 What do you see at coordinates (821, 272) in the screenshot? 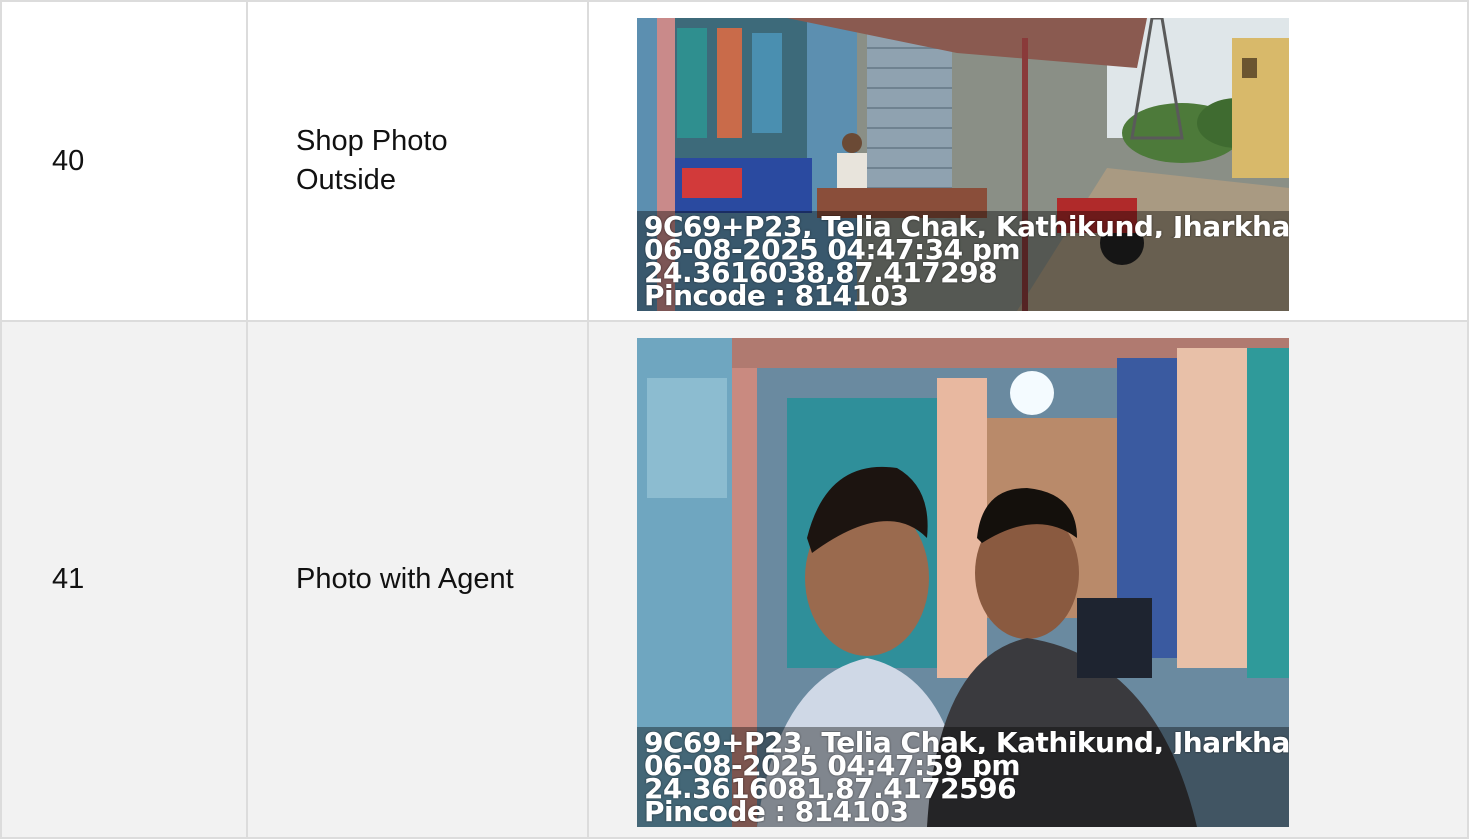
I see `geotag-coordinates: 24.3616038,87.417298` at bounding box center [821, 272].